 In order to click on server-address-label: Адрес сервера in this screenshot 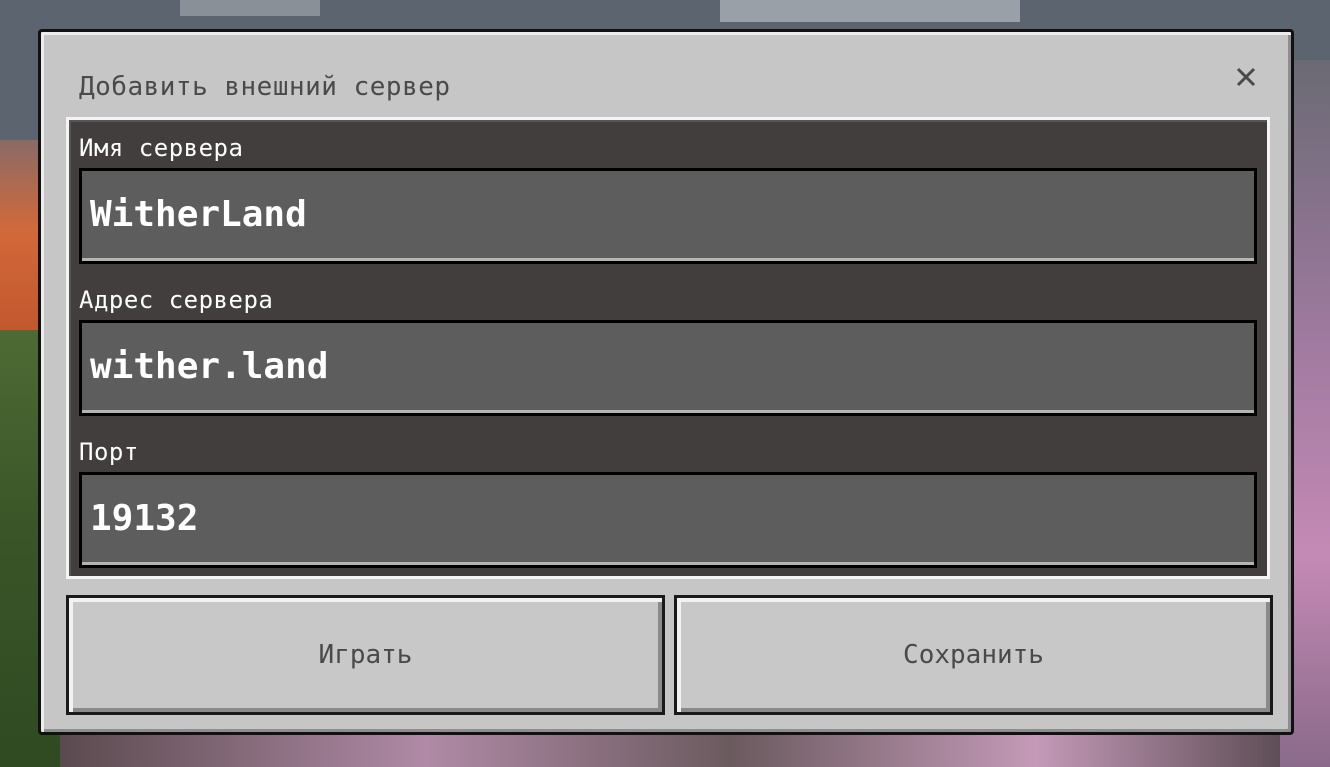, I will do `click(176, 300)`.